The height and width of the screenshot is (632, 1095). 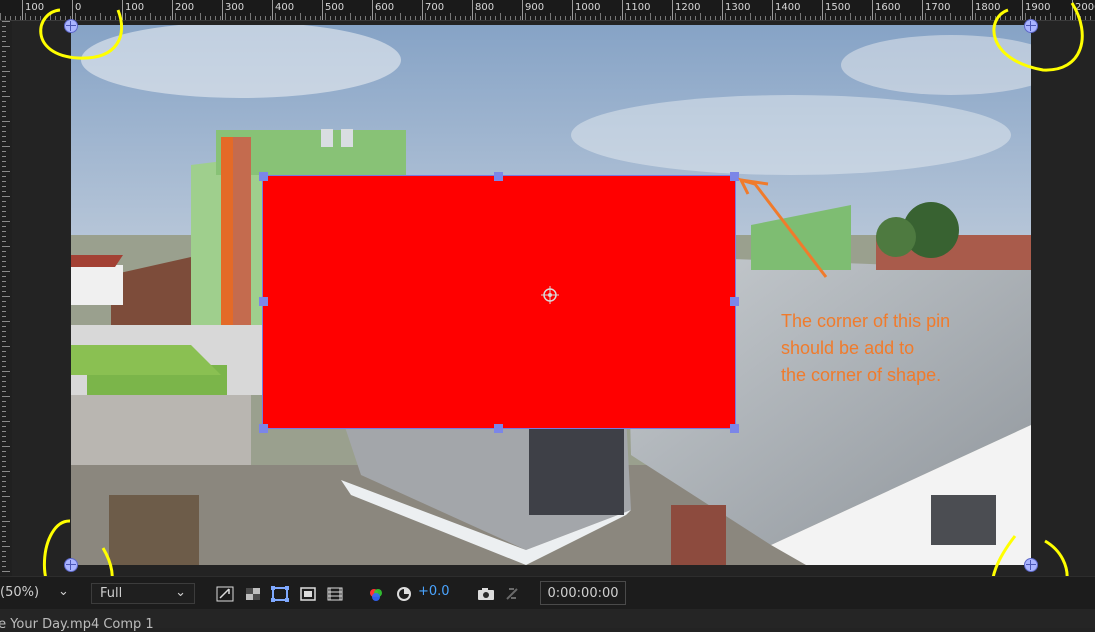 What do you see at coordinates (253, 594) in the screenshot?
I see `checkerboard-icon` at bounding box center [253, 594].